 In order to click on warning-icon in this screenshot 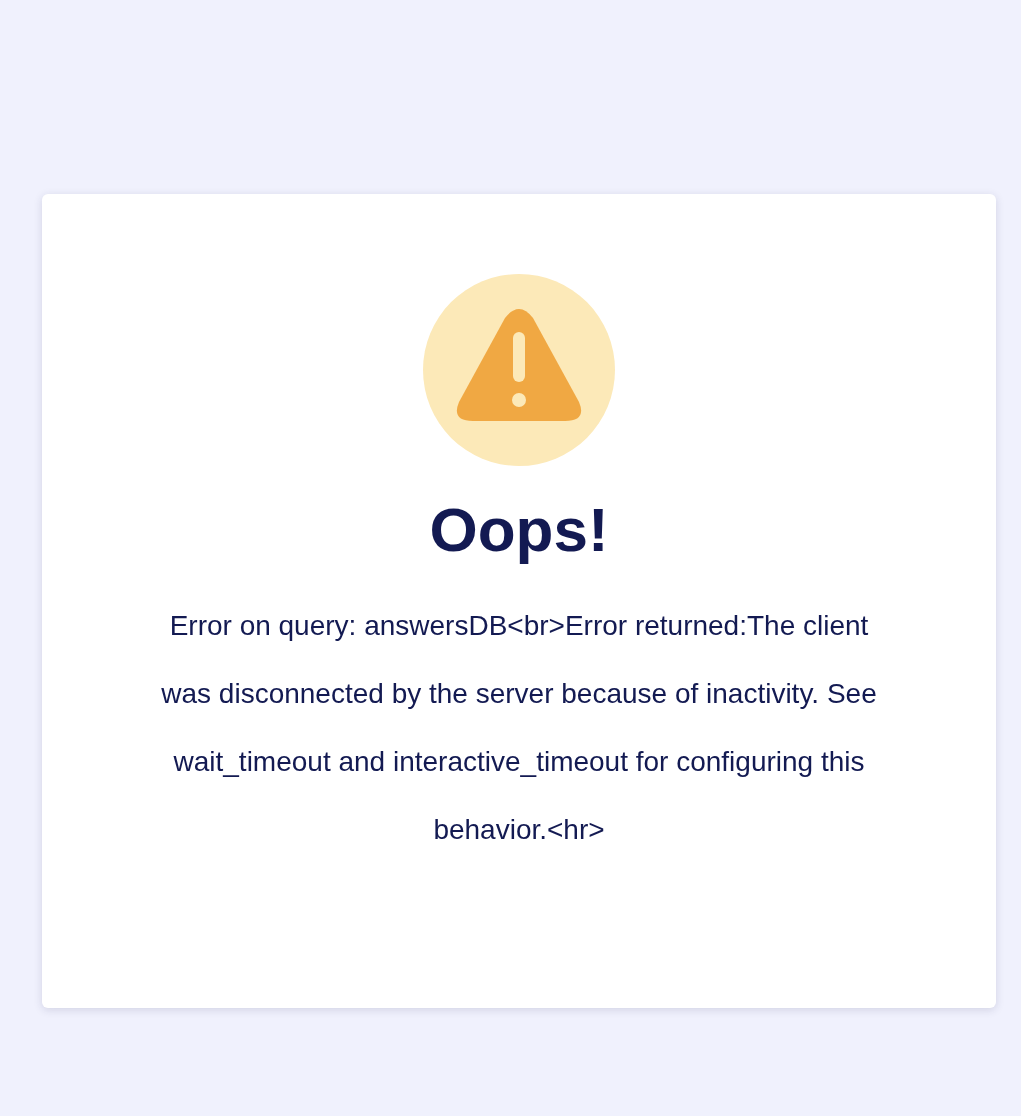, I will do `click(519, 370)`.